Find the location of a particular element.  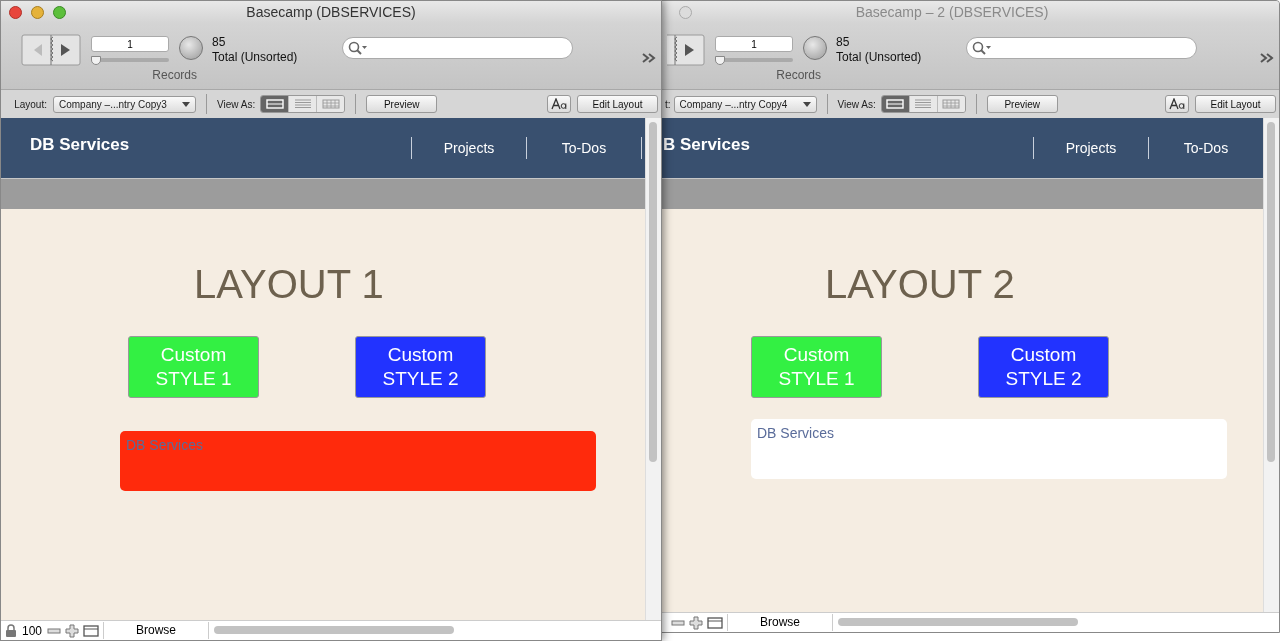

window-title: Basecamp (DBSERVICES) is located at coordinates (331, 12).